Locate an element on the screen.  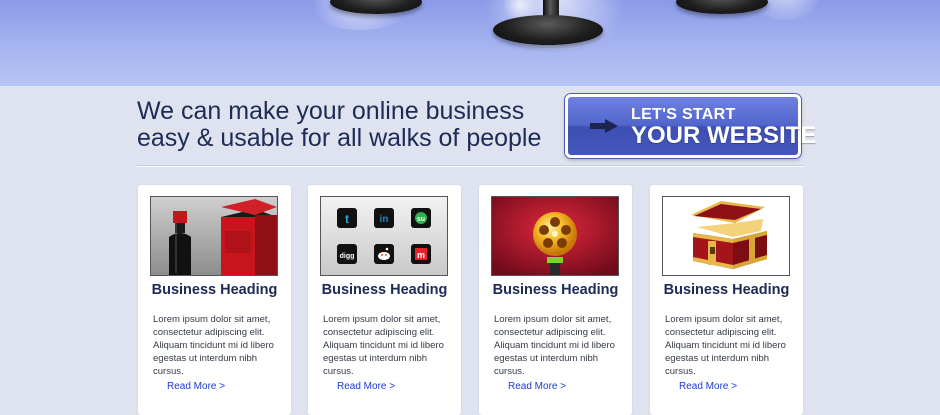
tagline-line-1: We can make your online business is located at coordinates (331, 111).